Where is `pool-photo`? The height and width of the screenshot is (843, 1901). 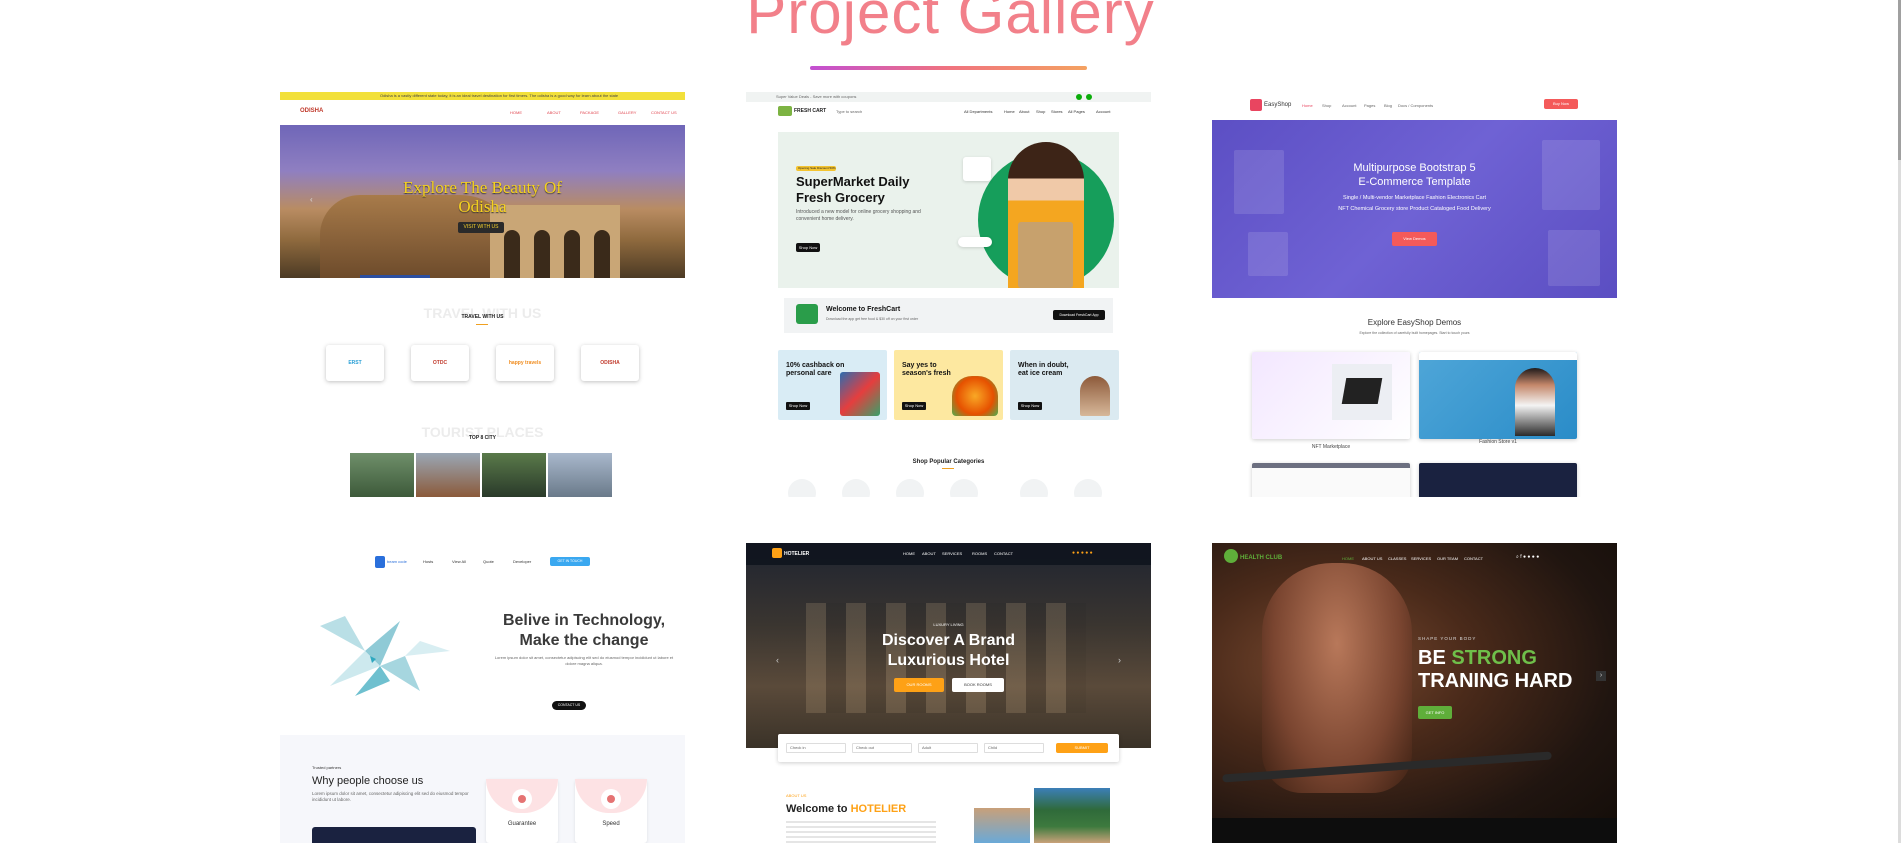
pool-photo is located at coordinates (1002, 825).